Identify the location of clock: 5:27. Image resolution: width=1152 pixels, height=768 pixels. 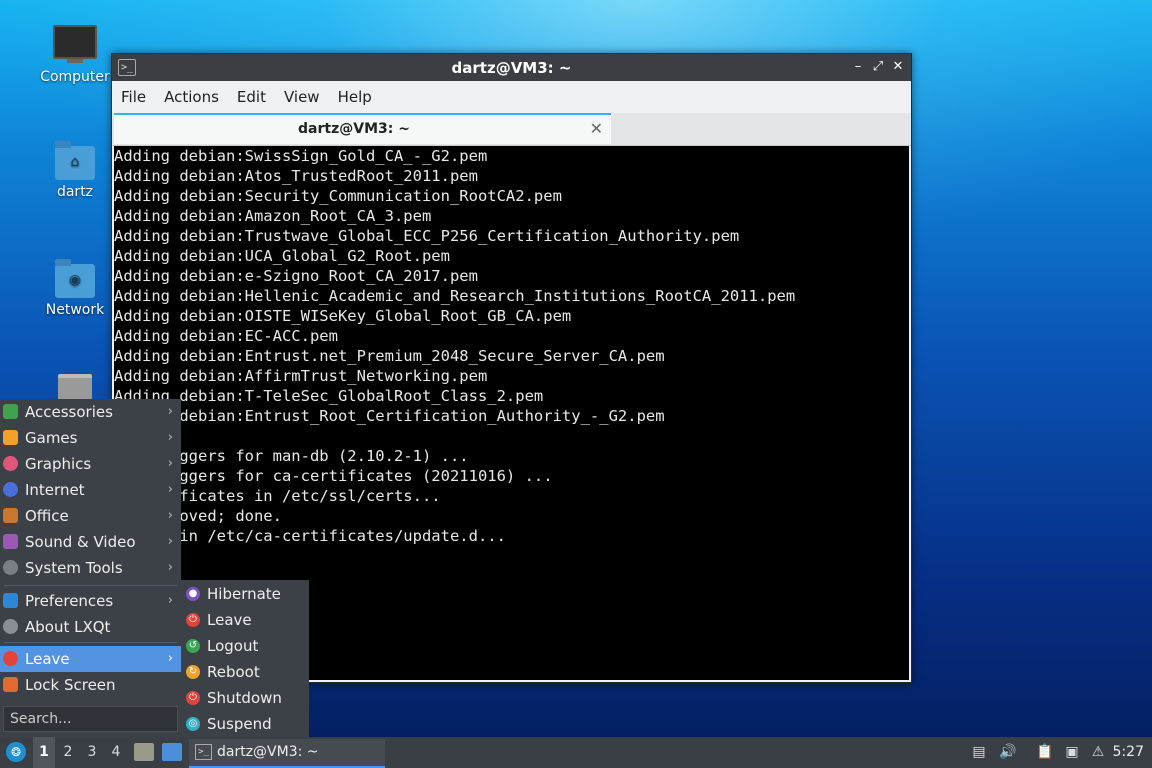
(1128, 752).